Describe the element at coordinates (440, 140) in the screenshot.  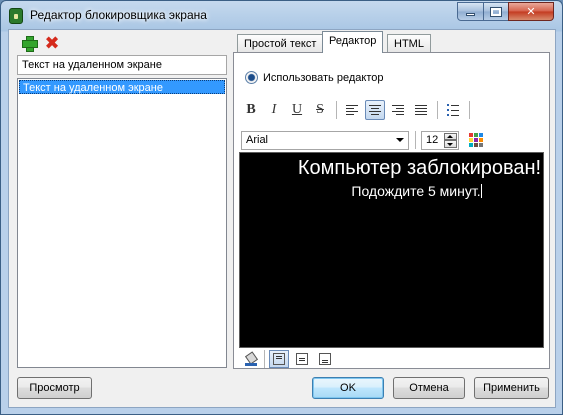
I see `font-size-spinner: 12` at that location.